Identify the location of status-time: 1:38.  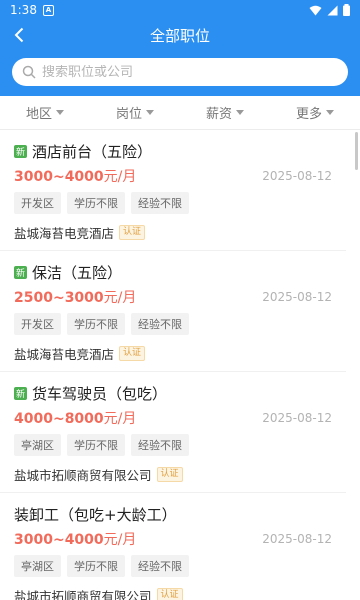
(23, 10).